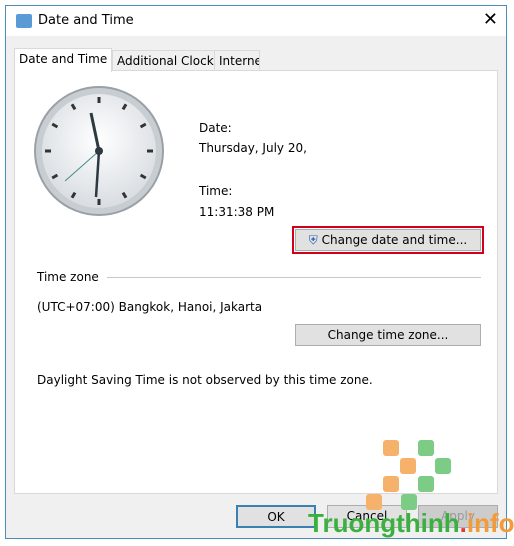  What do you see at coordinates (216, 191) in the screenshot?
I see `time-label: Time:` at bounding box center [216, 191].